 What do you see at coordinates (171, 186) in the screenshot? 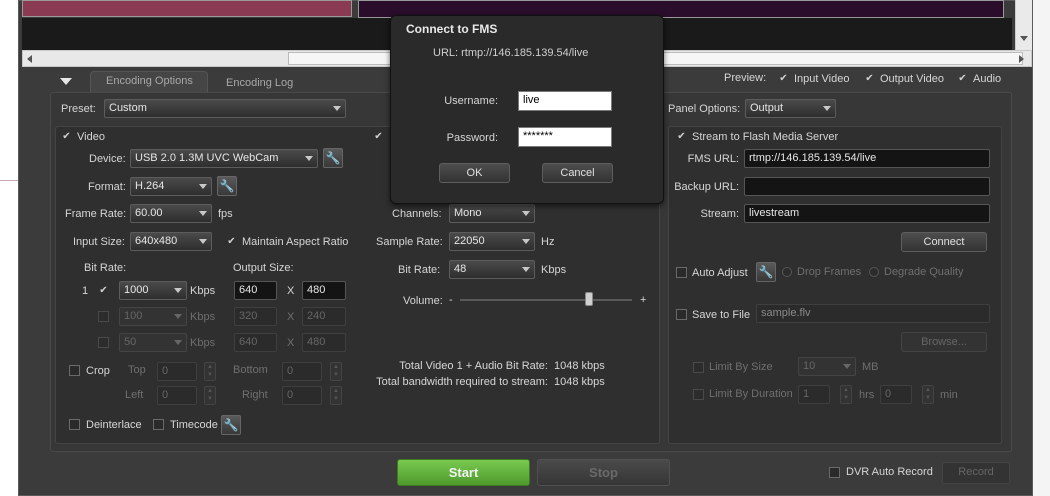
I see `format-select: H.264` at bounding box center [171, 186].